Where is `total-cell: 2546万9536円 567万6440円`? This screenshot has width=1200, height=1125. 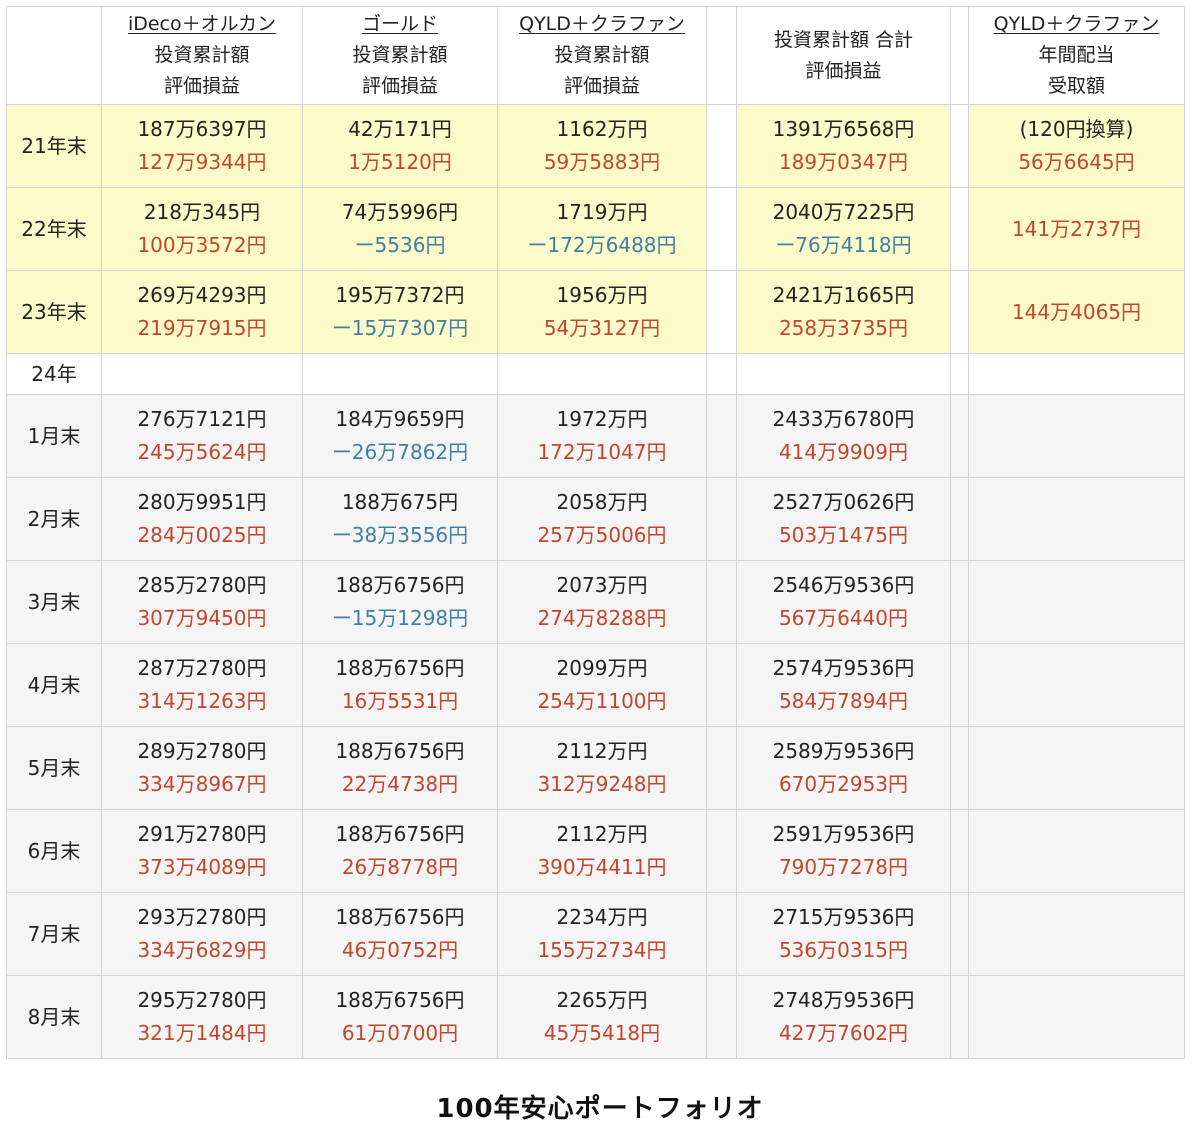 total-cell: 2546万9536円 567万6440円 is located at coordinates (843, 602).